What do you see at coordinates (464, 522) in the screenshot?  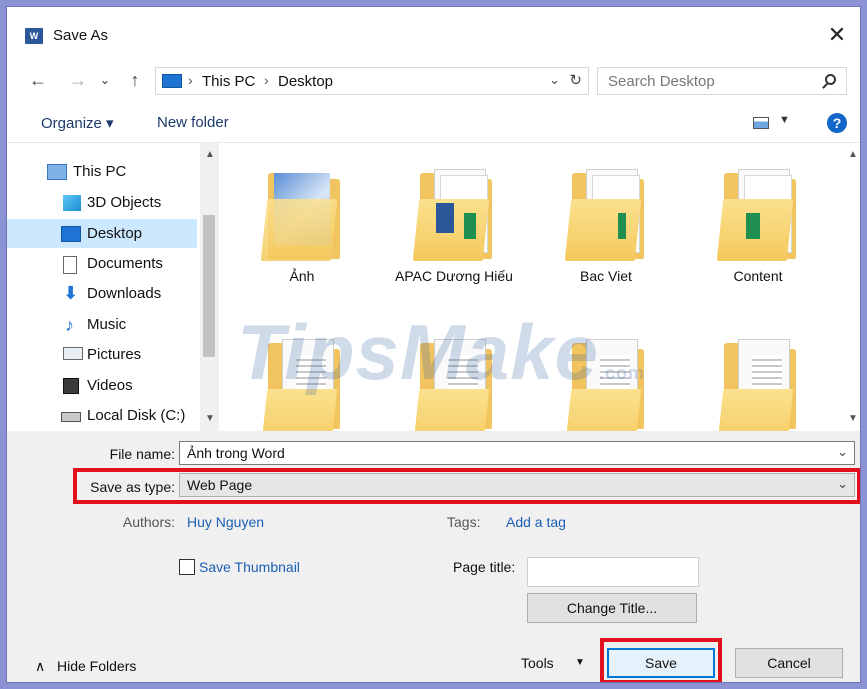 I see `tags-label: Tags:` at bounding box center [464, 522].